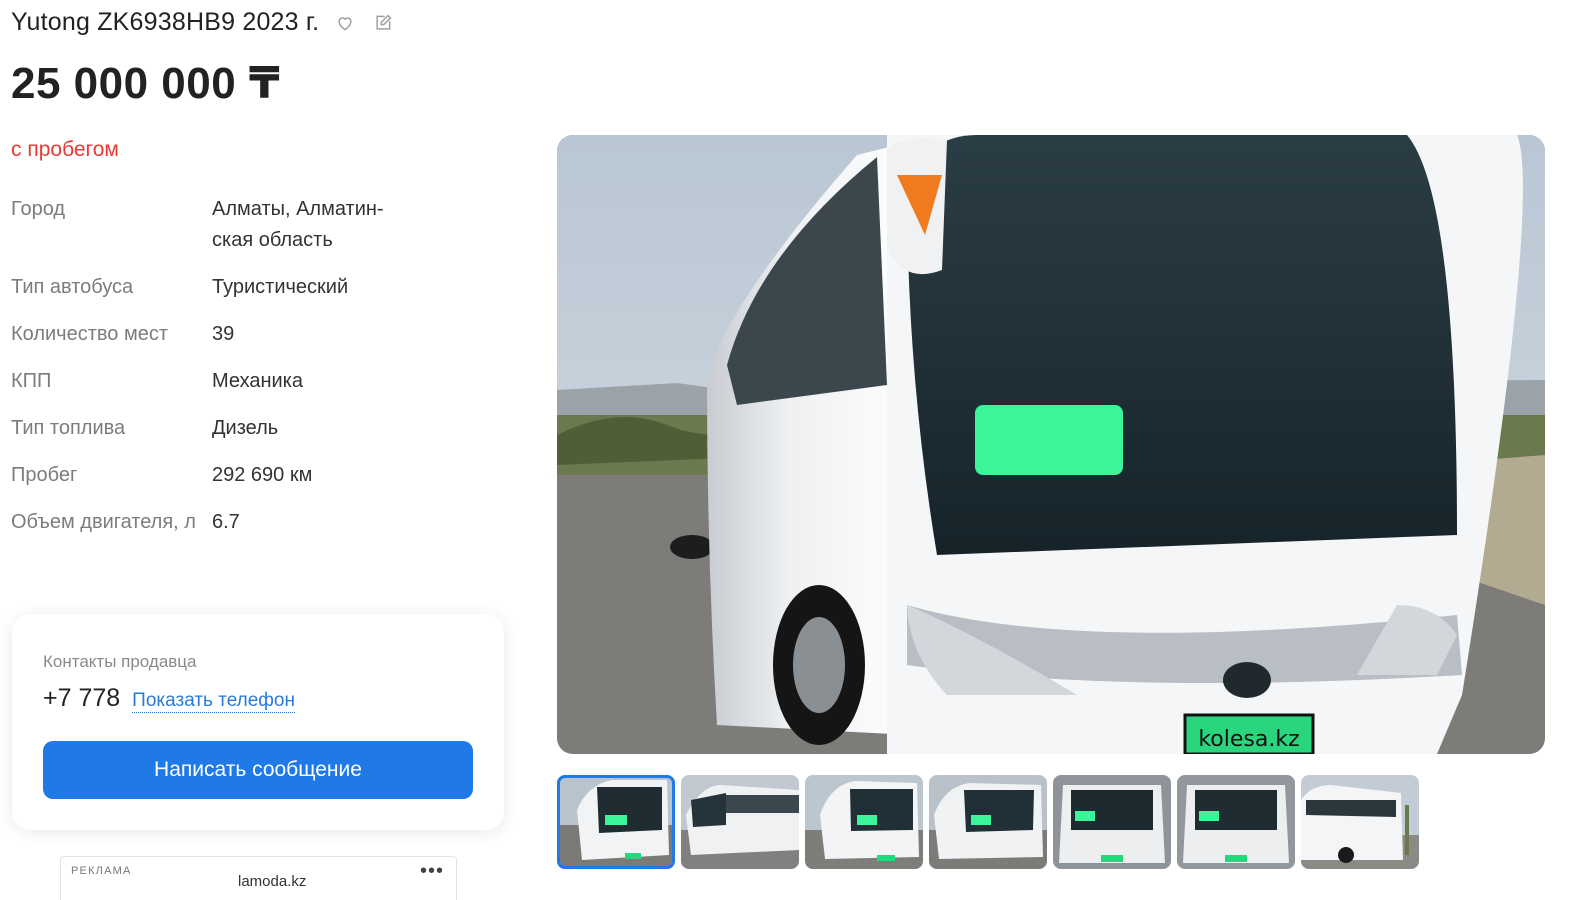 The height and width of the screenshot is (900, 1569). What do you see at coordinates (31, 381) in the screenshot?
I see `spec-key: КПП` at bounding box center [31, 381].